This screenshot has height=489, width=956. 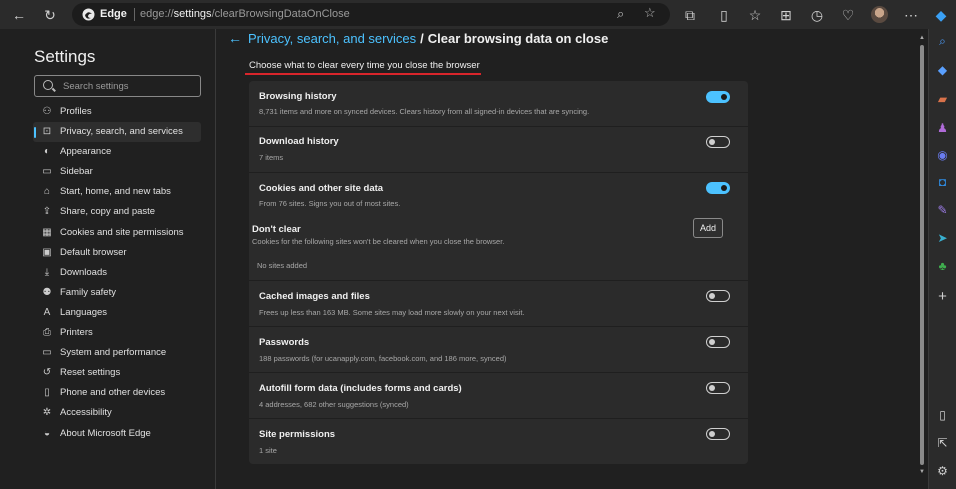 What do you see at coordinates (47, 312) in the screenshot?
I see `language-icon: A` at bounding box center [47, 312].